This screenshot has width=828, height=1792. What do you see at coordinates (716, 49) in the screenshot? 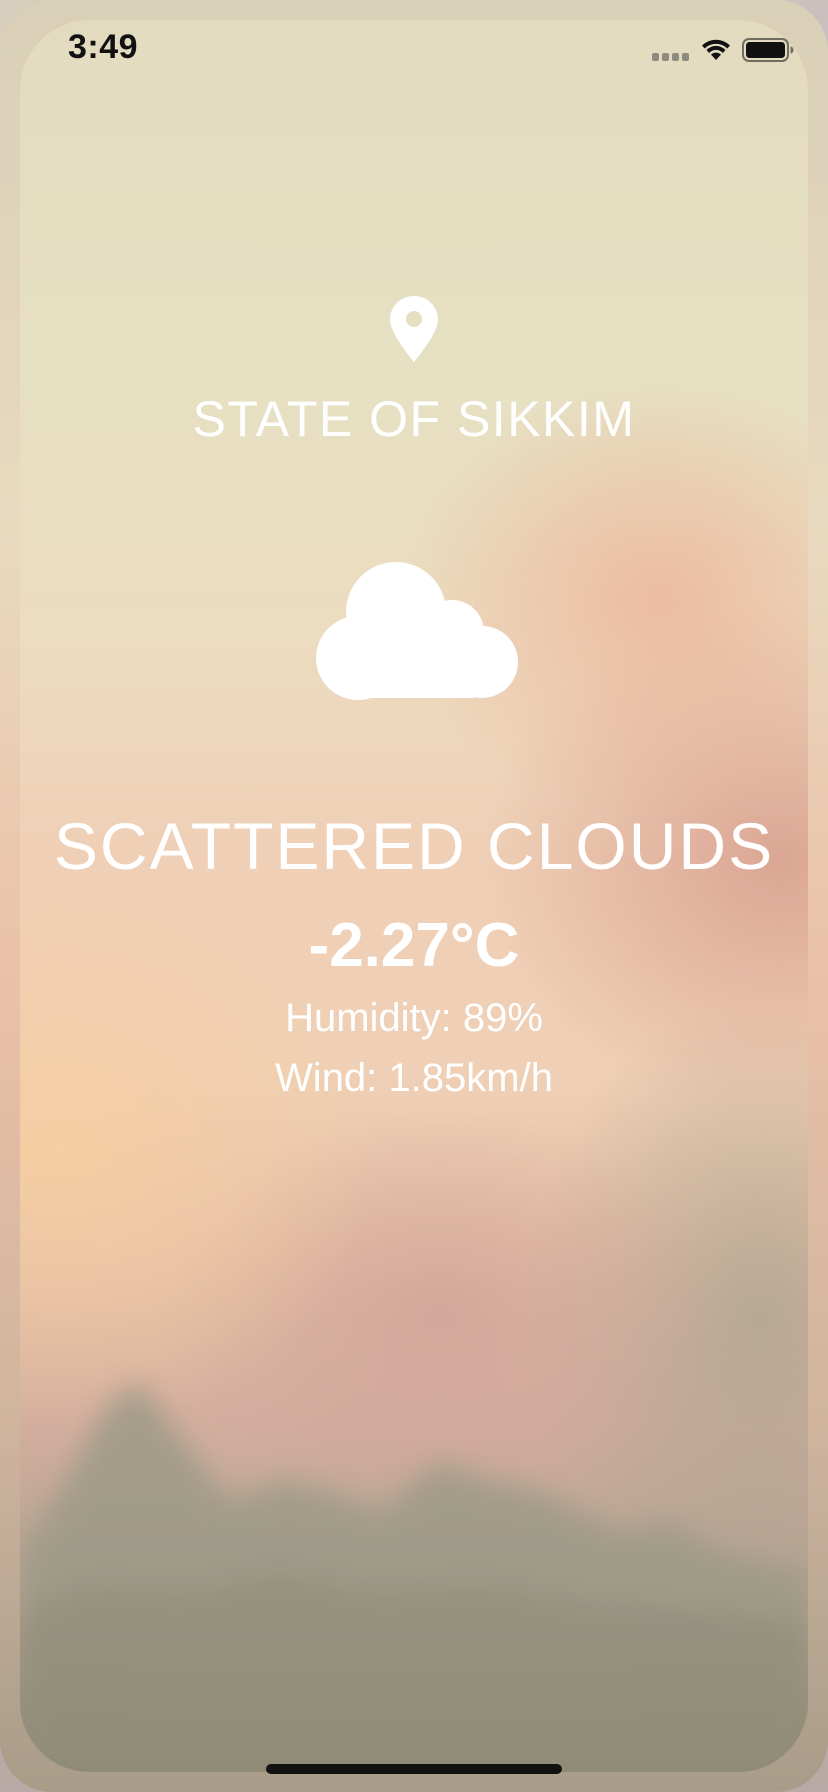
I see `wifi-icon` at bounding box center [716, 49].